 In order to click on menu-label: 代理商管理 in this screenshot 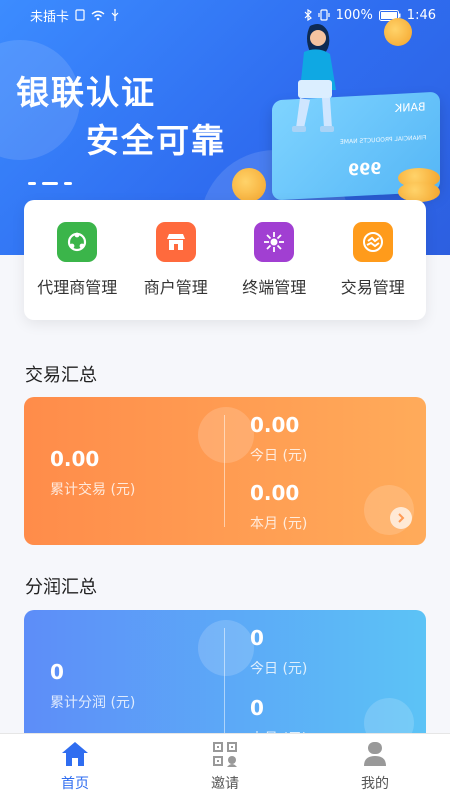, I will do `click(77, 287)`.